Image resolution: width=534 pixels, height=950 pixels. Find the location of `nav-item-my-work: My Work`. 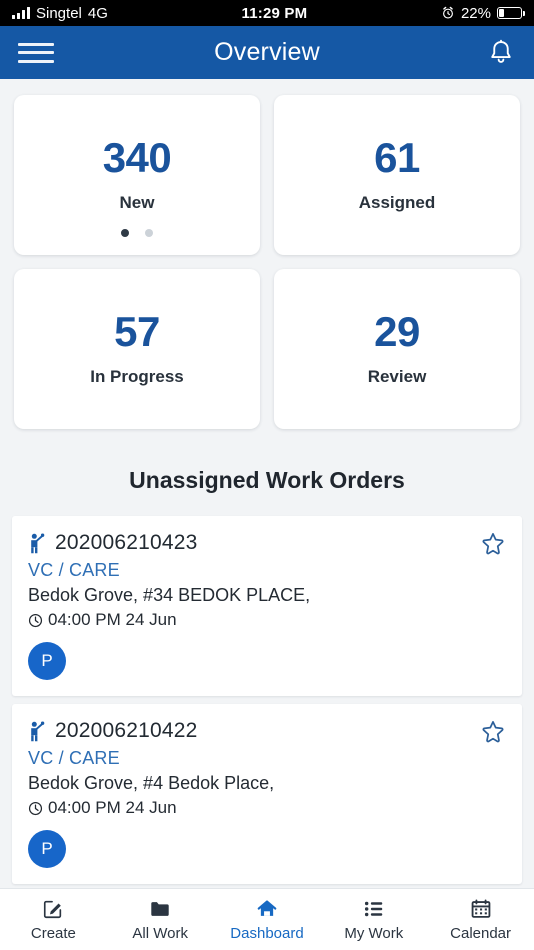

nav-item-my-work: My Work is located at coordinates (373, 920).